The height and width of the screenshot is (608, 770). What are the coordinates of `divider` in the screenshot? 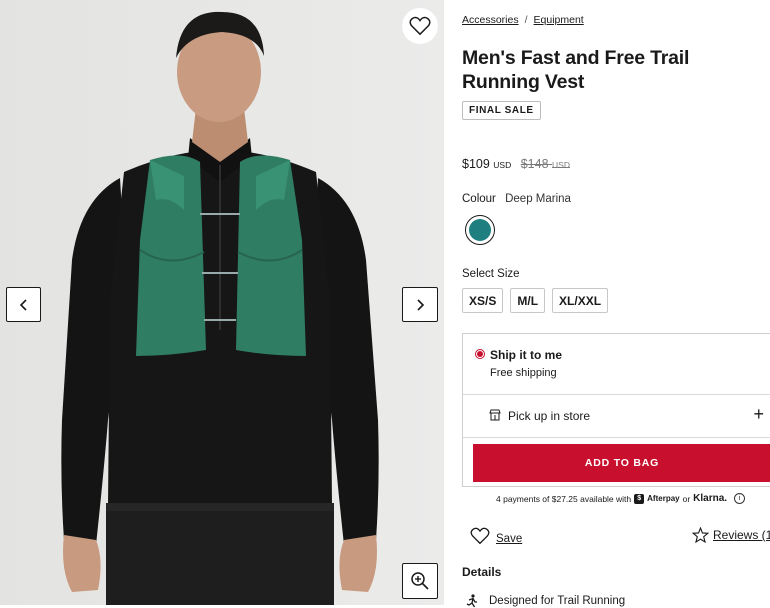 It's located at (616, 437).